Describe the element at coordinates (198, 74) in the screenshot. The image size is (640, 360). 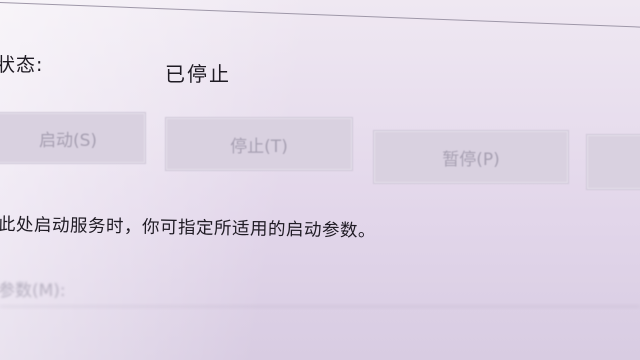
I see `service-status-value: 已停止` at that location.